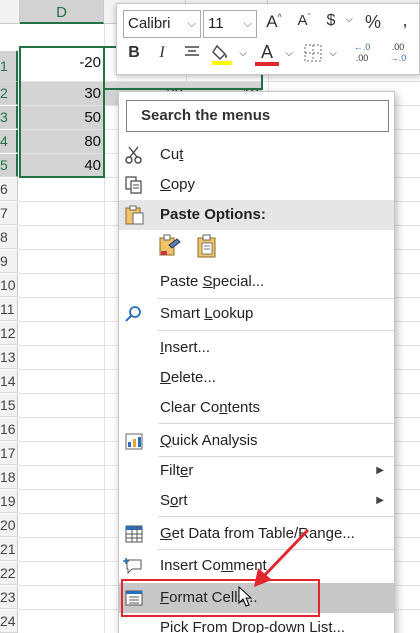 The width and height of the screenshot is (420, 633). Describe the element at coordinates (245, 596) in the screenshot. I see `mouse-cursor-icon` at that location.